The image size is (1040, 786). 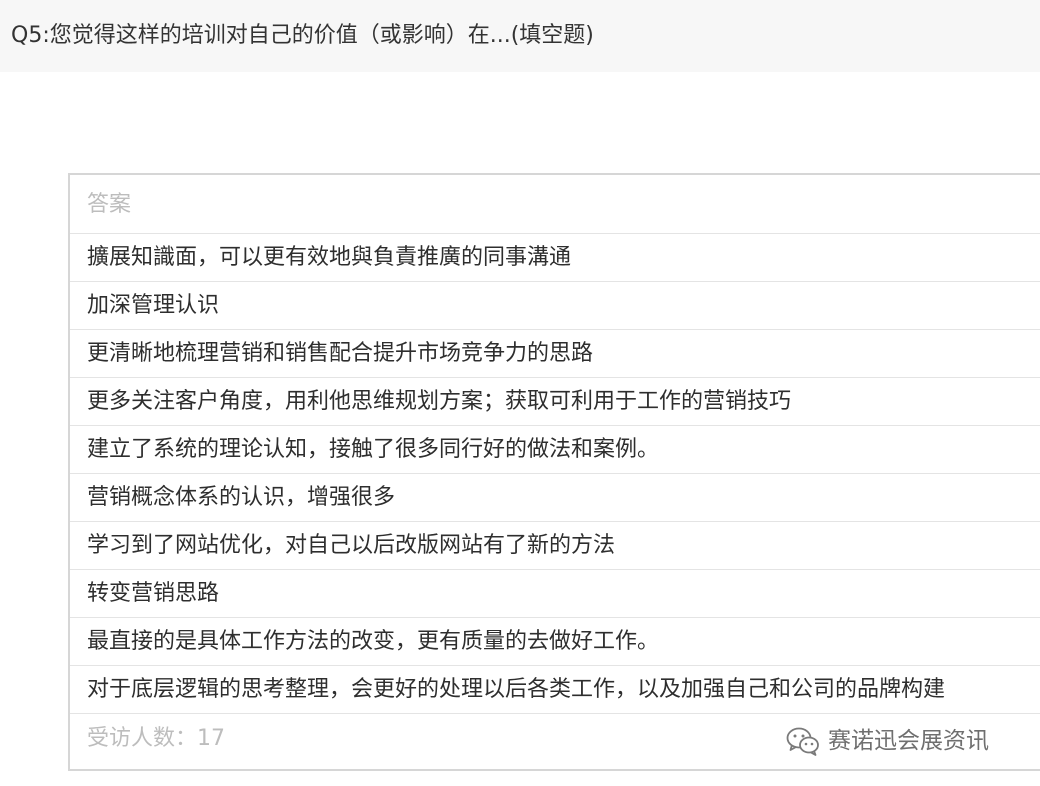 What do you see at coordinates (373, 641) in the screenshot?
I see `answer-text: 最直接的是具体工作方法的改变，更有质量的去做好工作。` at bounding box center [373, 641].